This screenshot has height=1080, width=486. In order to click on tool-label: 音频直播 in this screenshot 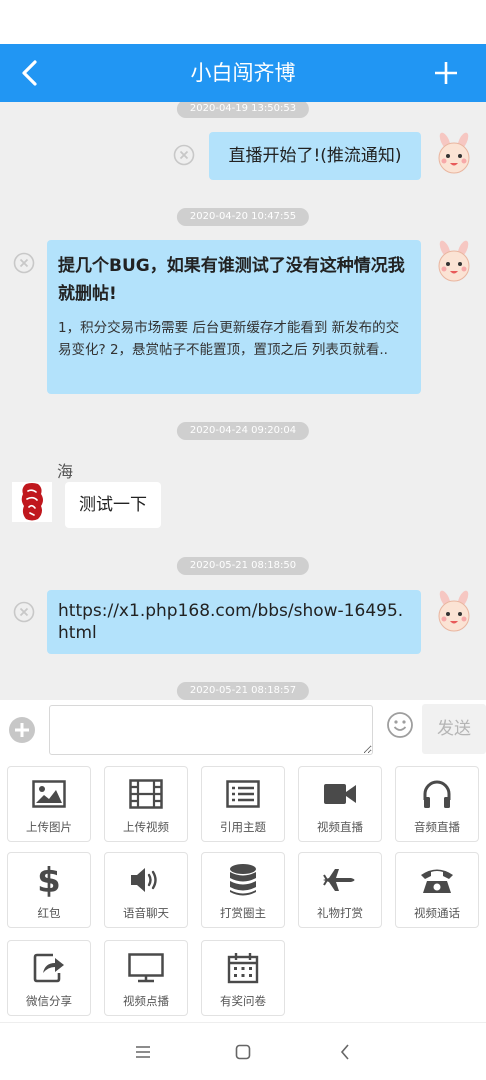, I will do `click(437, 827)`.